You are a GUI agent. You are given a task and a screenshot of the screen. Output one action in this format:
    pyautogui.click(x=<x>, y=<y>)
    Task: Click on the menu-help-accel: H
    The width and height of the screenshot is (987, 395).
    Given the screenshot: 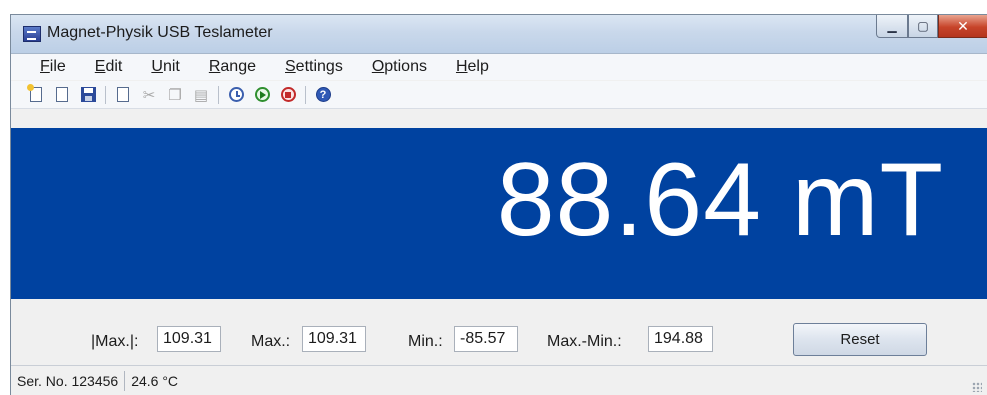 What is the action you would take?
    pyautogui.click(x=461, y=66)
    